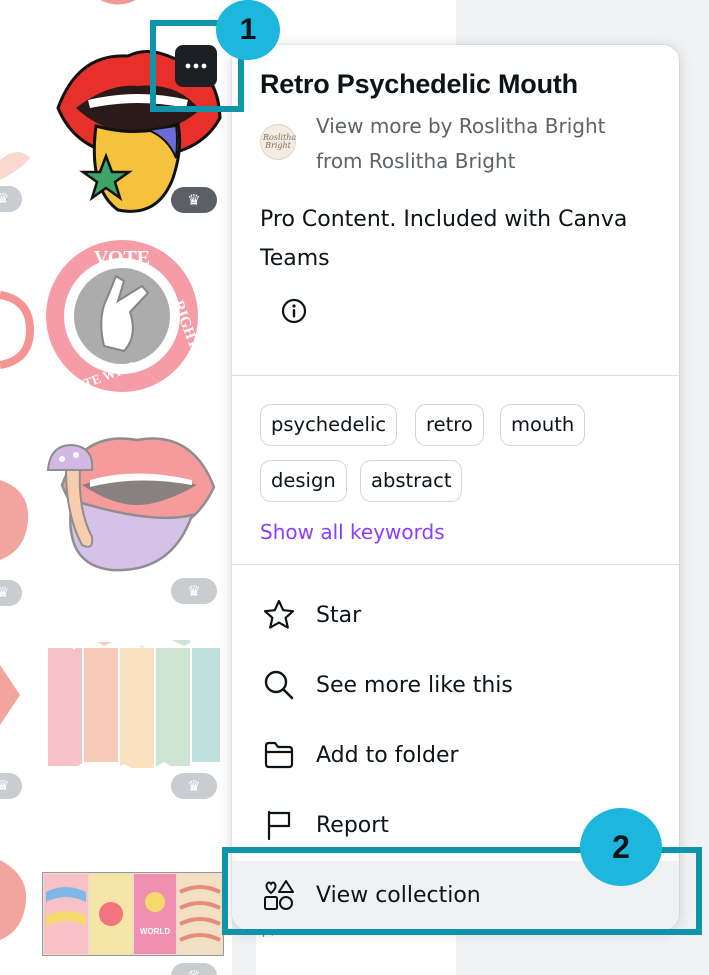 The height and width of the screenshot is (975, 709). Describe the element at coordinates (419, 84) in the screenshot. I see `element-title: Retro Psychedelic Mouth` at that location.